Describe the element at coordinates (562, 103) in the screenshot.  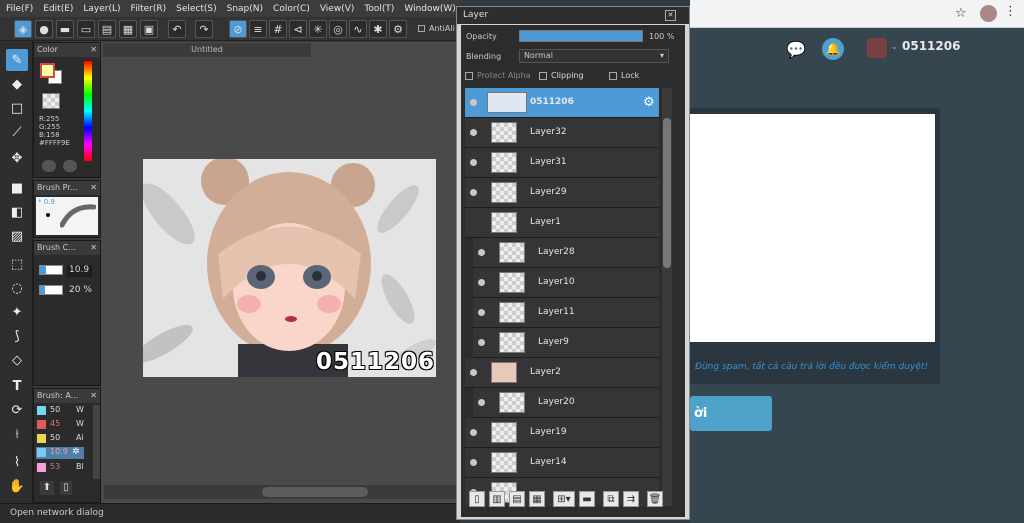
I see `layer-row-selected: 0511206 ⚙` at that location.